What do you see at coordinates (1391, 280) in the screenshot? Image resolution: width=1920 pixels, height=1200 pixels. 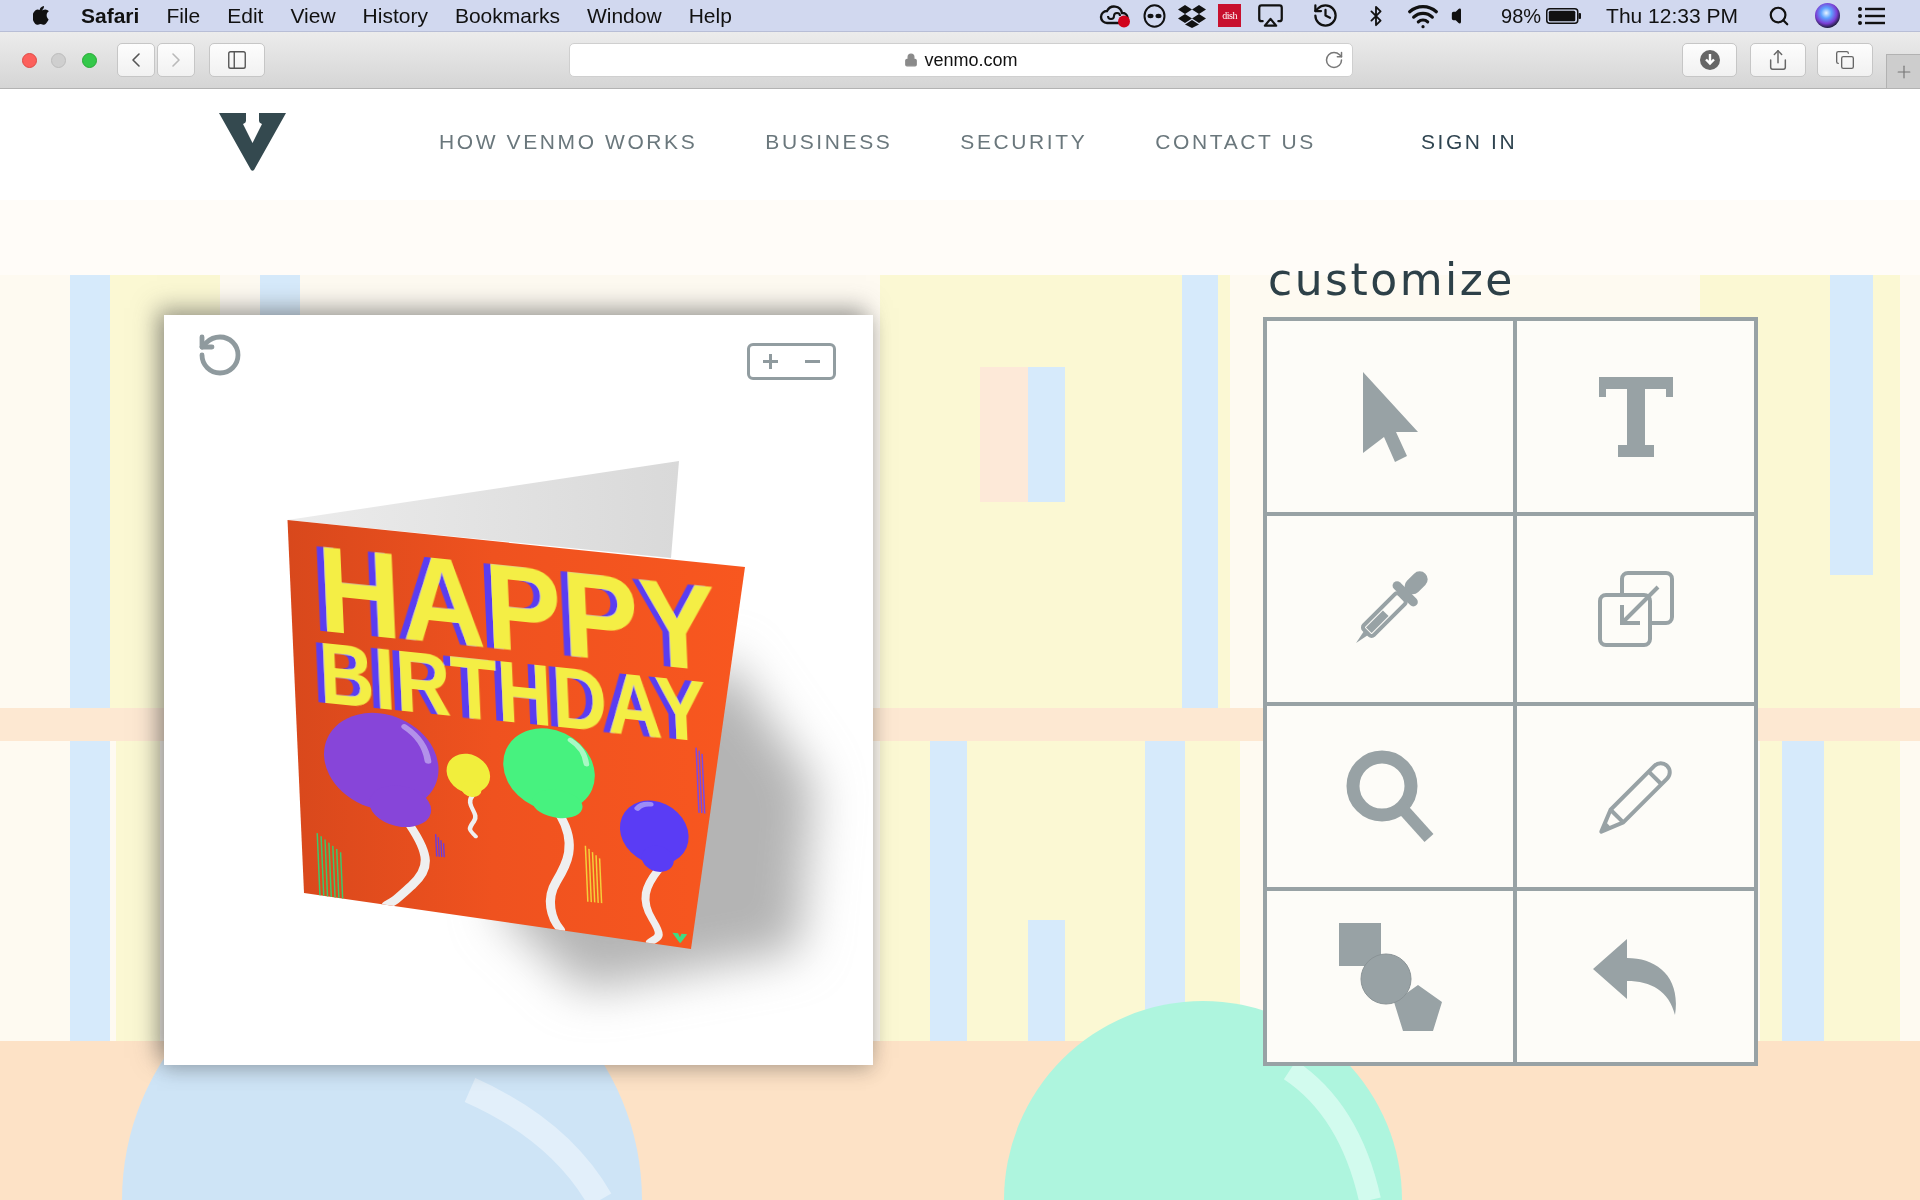 I see `customize-heading: customize` at bounding box center [1391, 280].